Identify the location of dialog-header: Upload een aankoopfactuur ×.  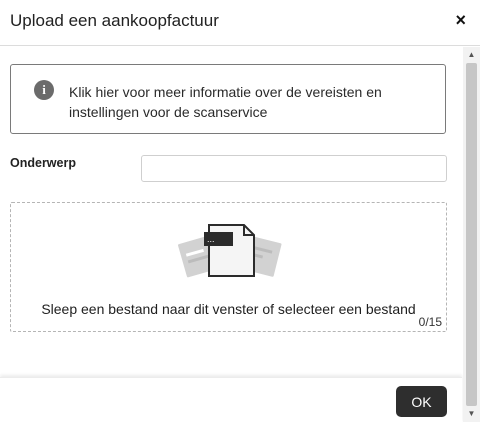
(240, 23).